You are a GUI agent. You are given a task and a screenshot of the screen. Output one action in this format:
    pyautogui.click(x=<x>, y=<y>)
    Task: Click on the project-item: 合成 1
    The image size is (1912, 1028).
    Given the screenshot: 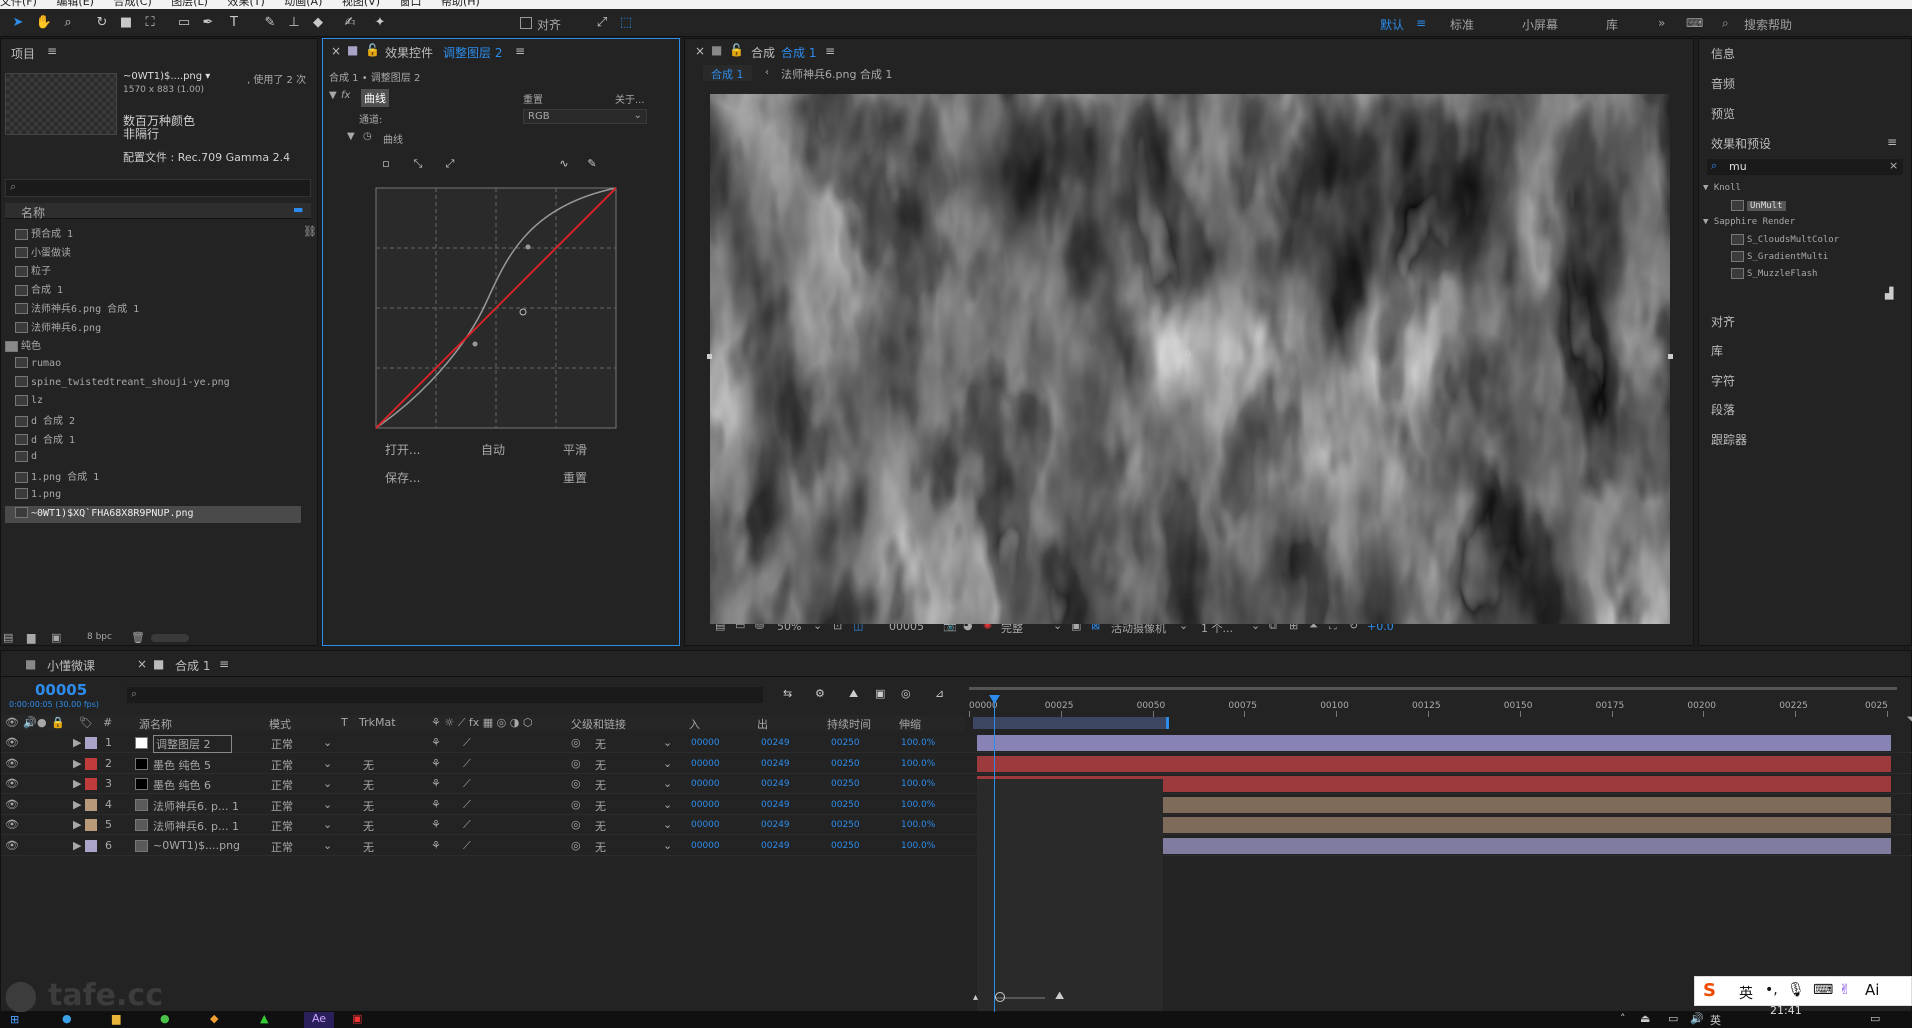 What is the action you would take?
    pyautogui.click(x=153, y=289)
    